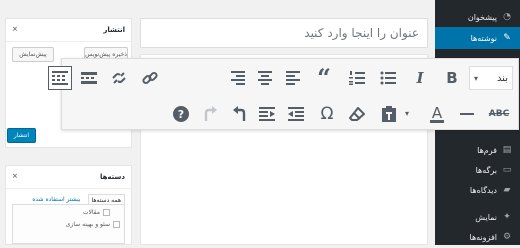 This screenshot has height=248, width=520. What do you see at coordinates (487, 150) in the screenshot?
I see `menu-item-label: فرم‌ها` at bounding box center [487, 150].